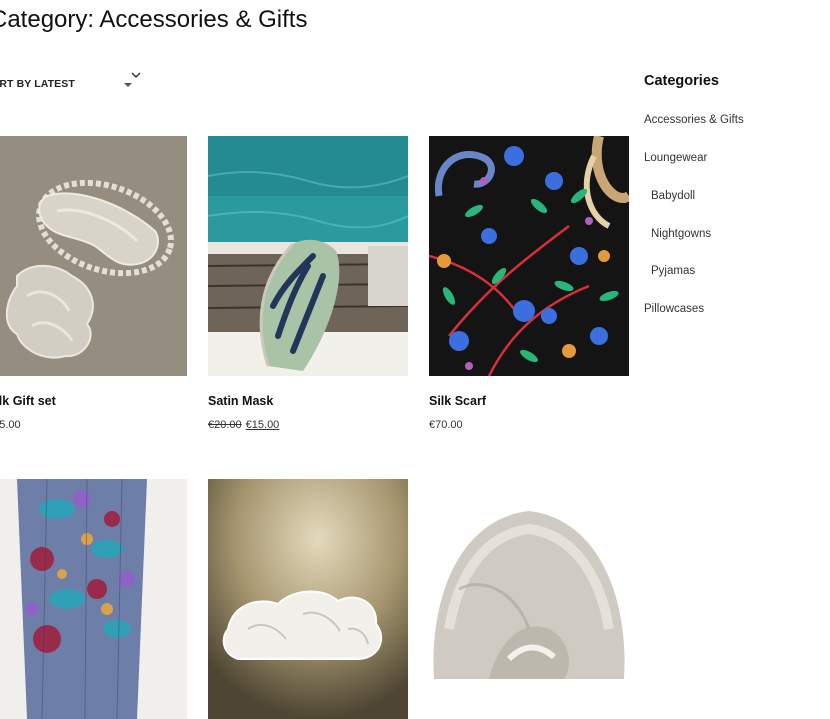 The height and width of the screenshot is (719, 830). Describe the element at coordinates (154, 19) in the screenshot. I see `page-title: Category: Accessories & Gifts` at that location.